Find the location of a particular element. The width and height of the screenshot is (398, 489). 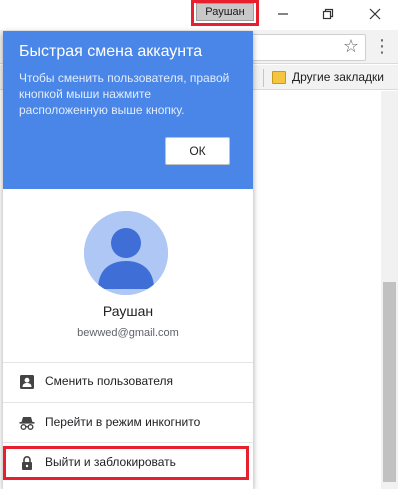

user-email: bewwed@gmail.com is located at coordinates (128, 333).